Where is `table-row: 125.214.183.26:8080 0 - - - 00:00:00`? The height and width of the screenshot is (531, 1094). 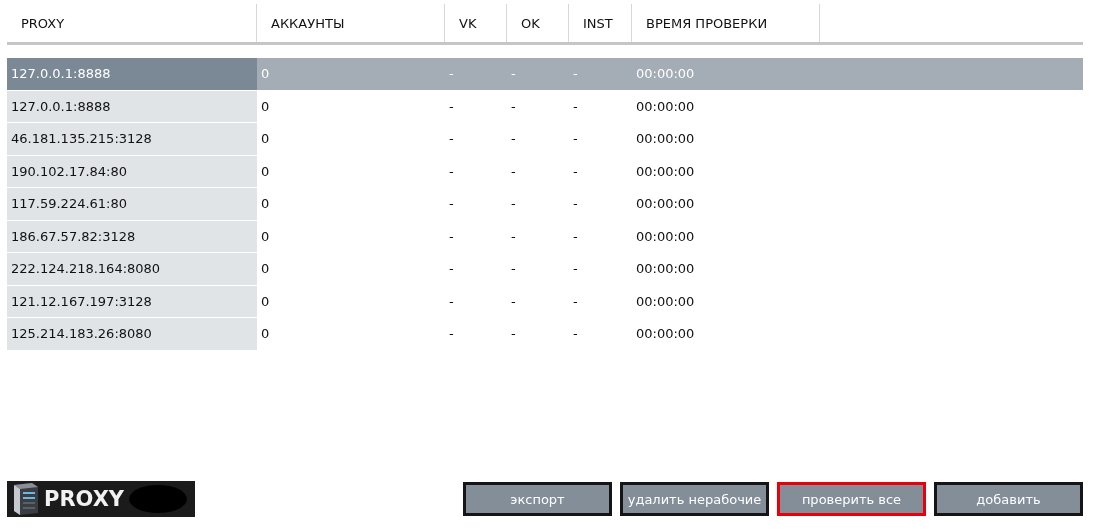
table-row: 125.214.183.26:8080 0 - - - 00:00:00 is located at coordinates (545, 334).